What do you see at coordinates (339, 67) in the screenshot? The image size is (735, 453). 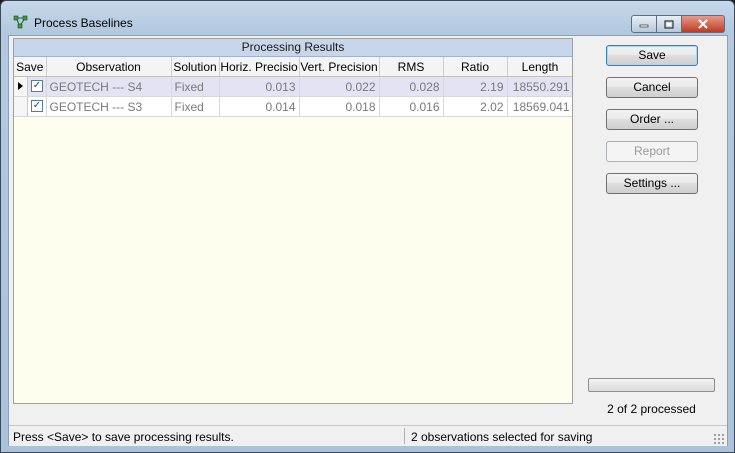 I see `column-header-vert-precision: Vert. Precision` at bounding box center [339, 67].